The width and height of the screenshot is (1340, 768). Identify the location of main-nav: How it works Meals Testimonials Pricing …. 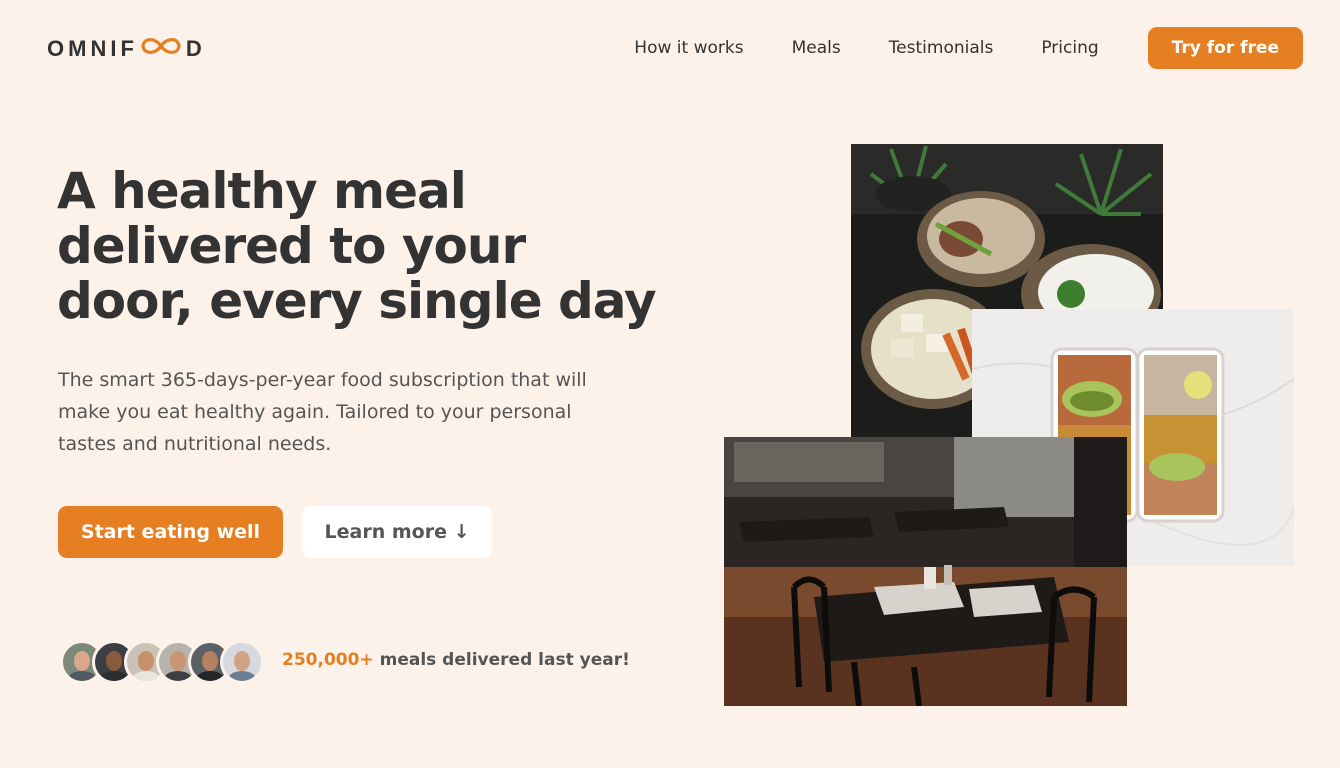
(944, 48).